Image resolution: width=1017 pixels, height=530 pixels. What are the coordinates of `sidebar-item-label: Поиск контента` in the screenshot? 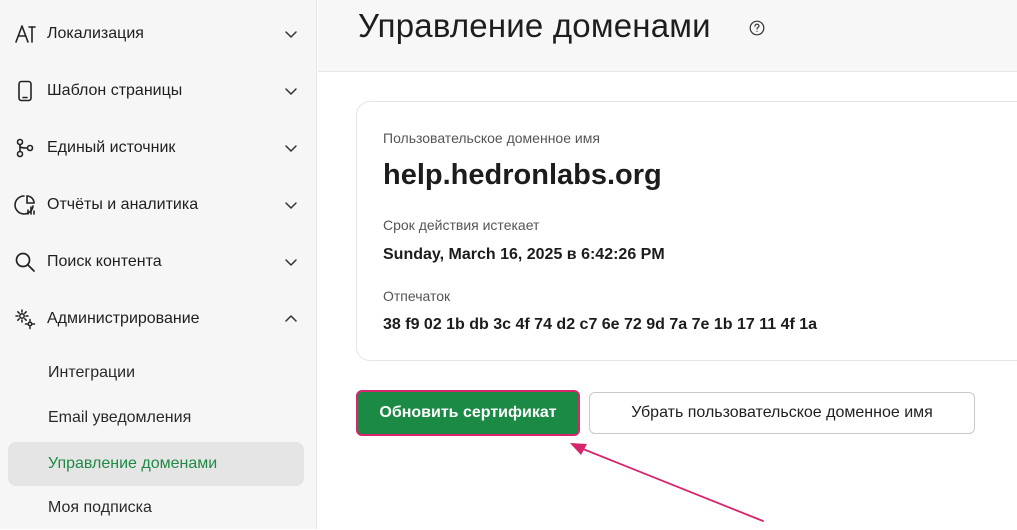 It's located at (104, 261).